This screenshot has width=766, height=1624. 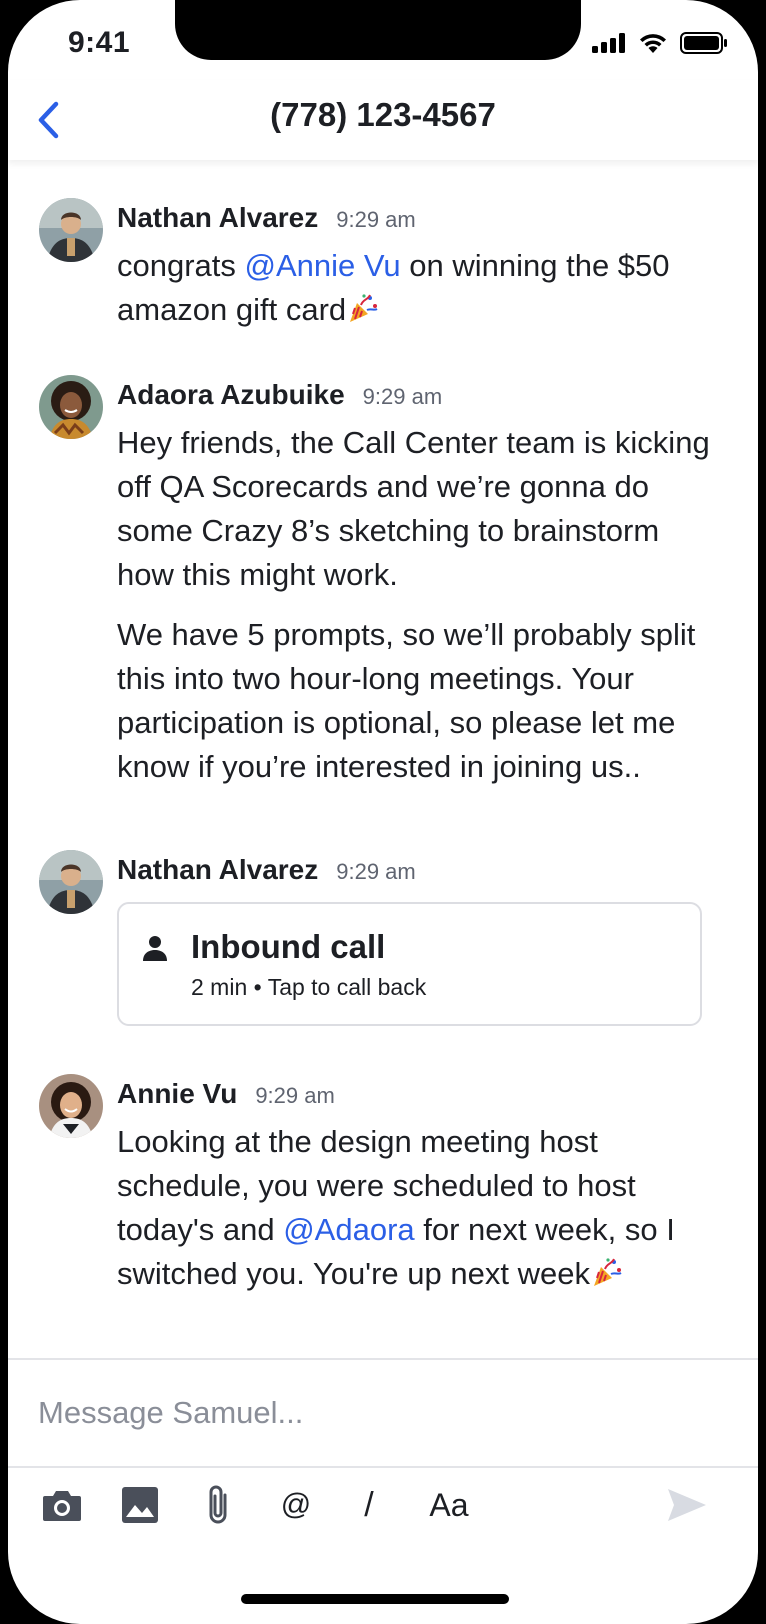 What do you see at coordinates (219, 987) in the screenshot?
I see `call-duration: 2 min` at bounding box center [219, 987].